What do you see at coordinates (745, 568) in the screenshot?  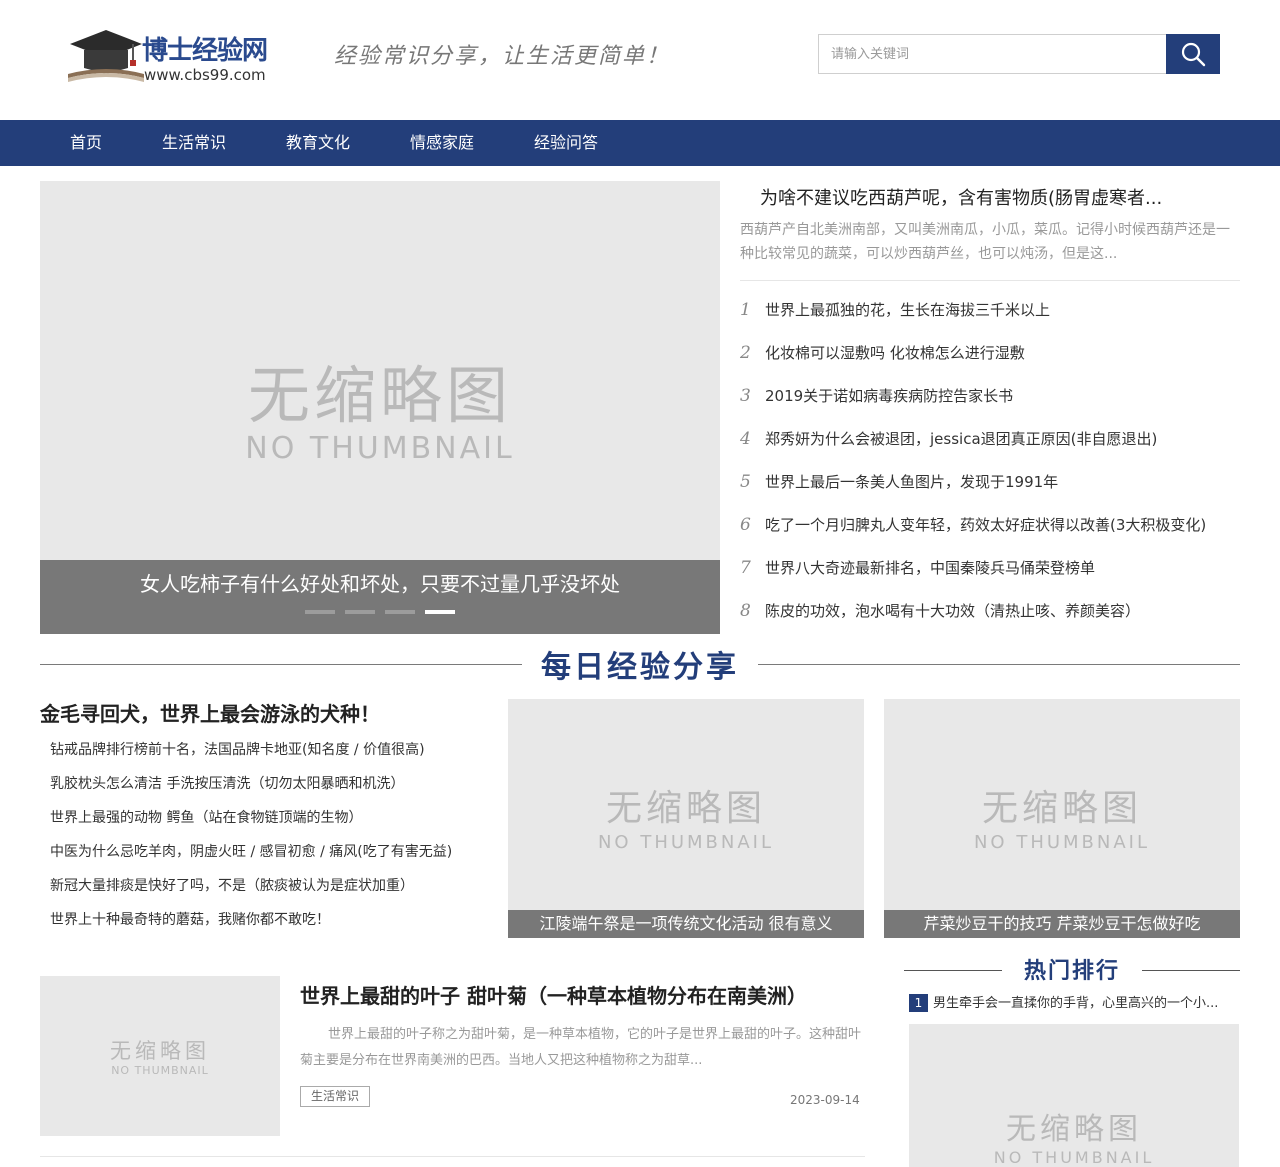 I see `rank-number: 7` at bounding box center [745, 568].